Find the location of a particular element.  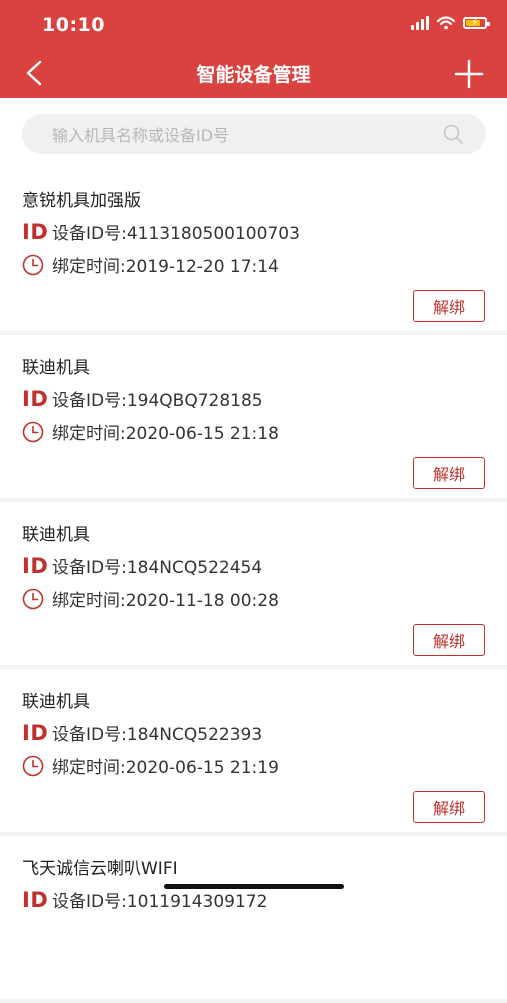

device-id-row: ID 设备ID号:184NCQ522393 is located at coordinates (142, 733).